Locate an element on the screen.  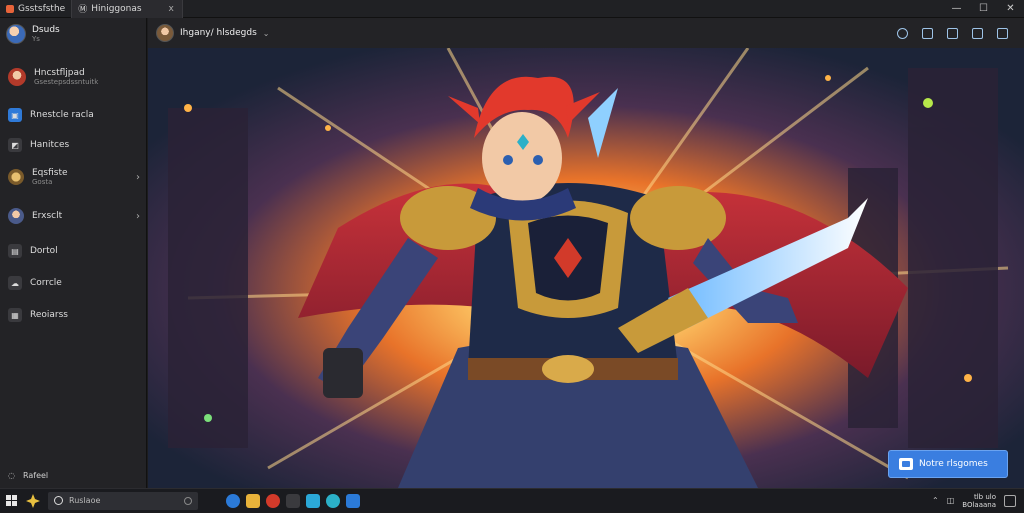
clock-time: tlb ulo is located at coordinates (984, 496).